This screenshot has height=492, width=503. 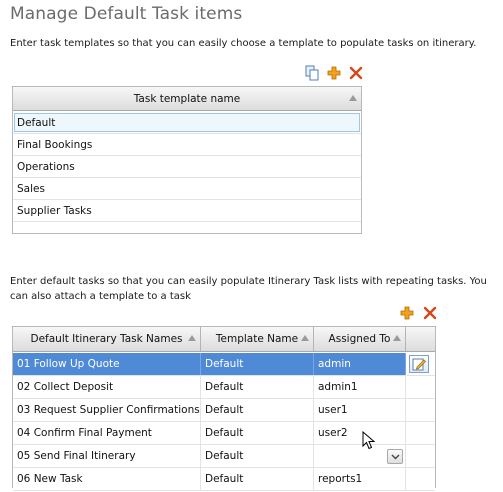 What do you see at coordinates (360, 433) in the screenshot?
I see `task-assigned-to: user2` at bounding box center [360, 433].